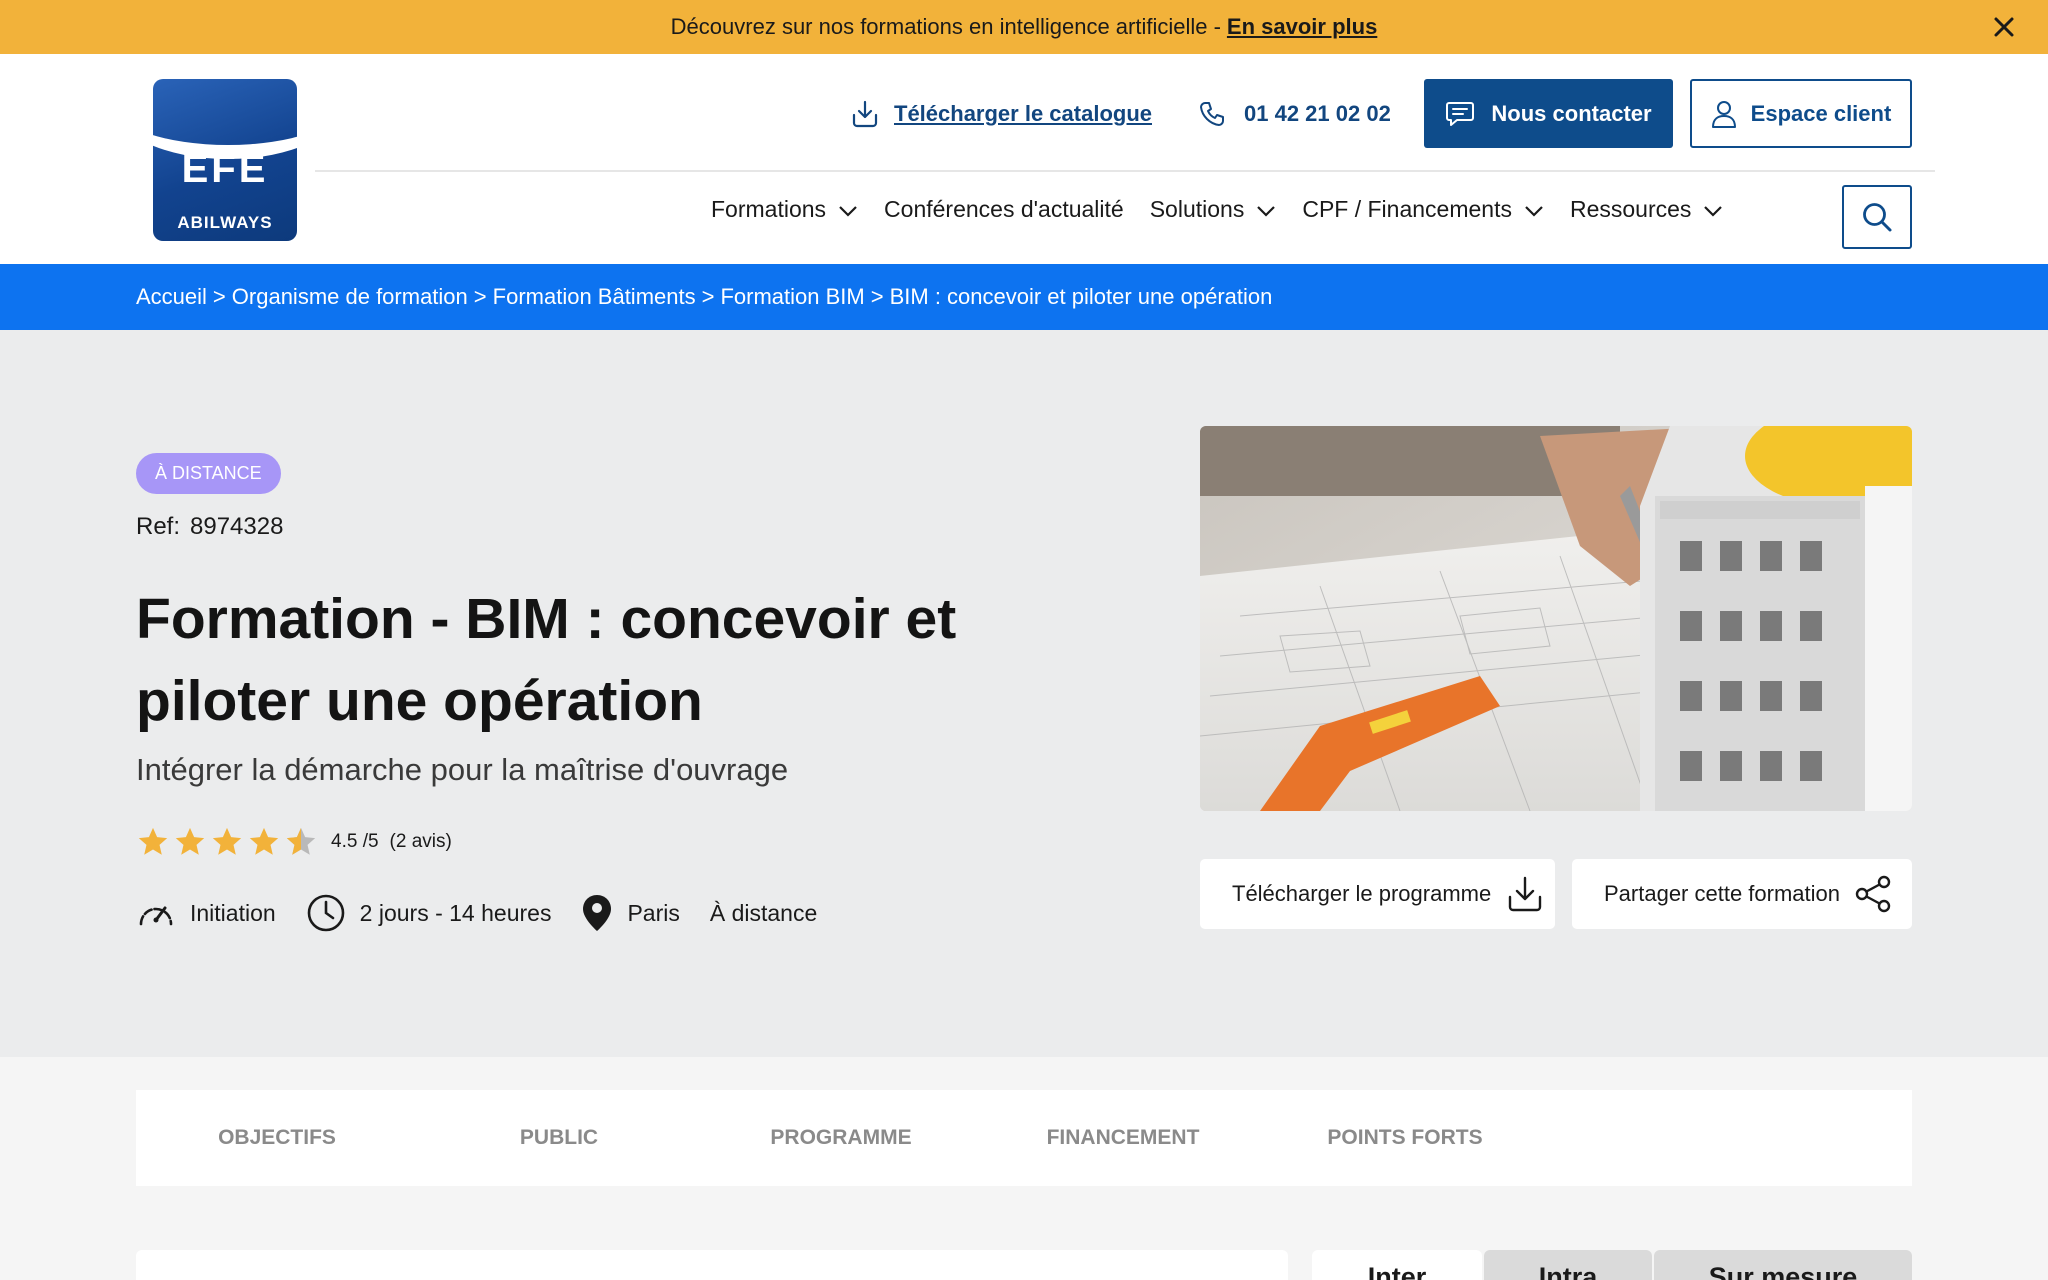  I want to click on tab-intra: Intra, so click(1568, 1265).